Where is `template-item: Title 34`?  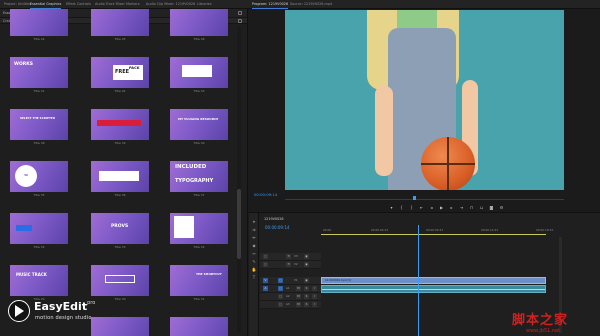 template-item: Title 34 is located at coordinates (199, 231).